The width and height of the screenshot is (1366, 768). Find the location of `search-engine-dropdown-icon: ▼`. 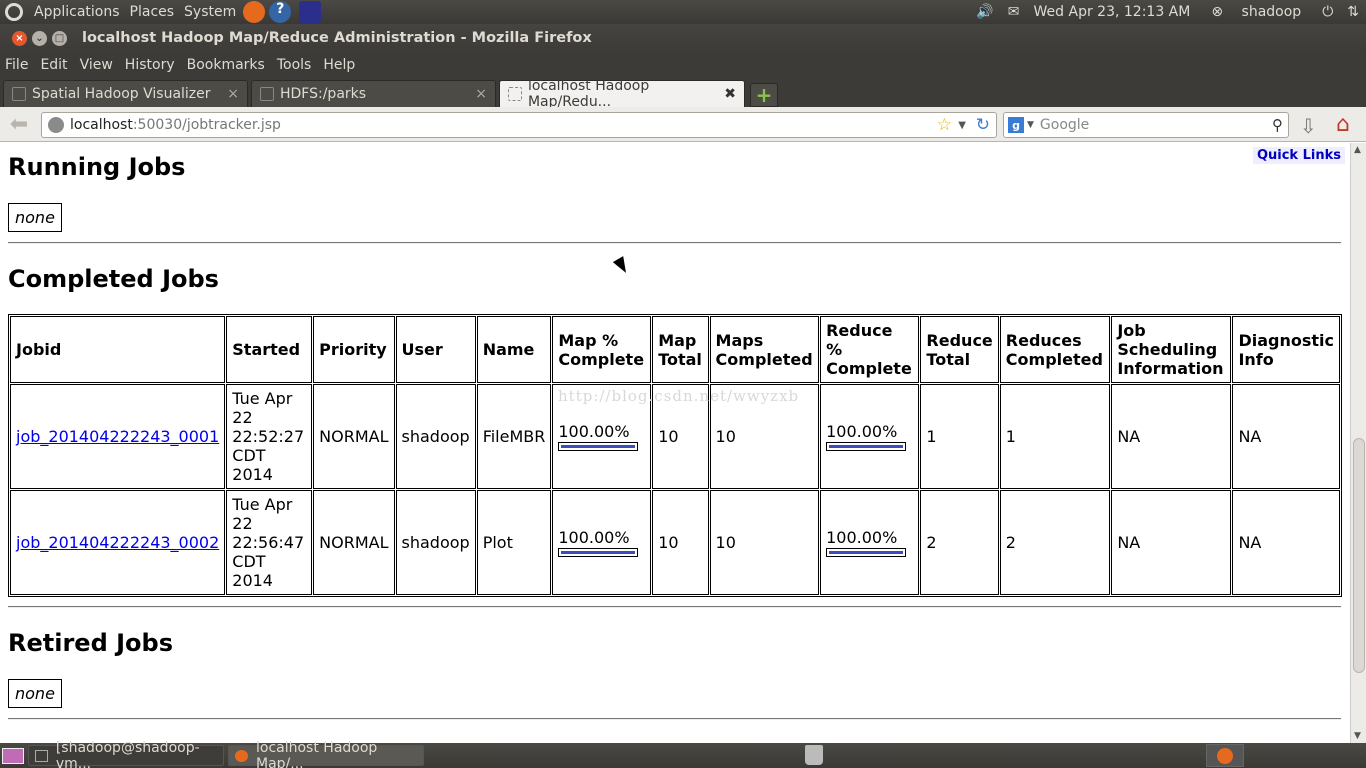

search-engine-dropdown-icon: ▼ is located at coordinates (1030, 125).